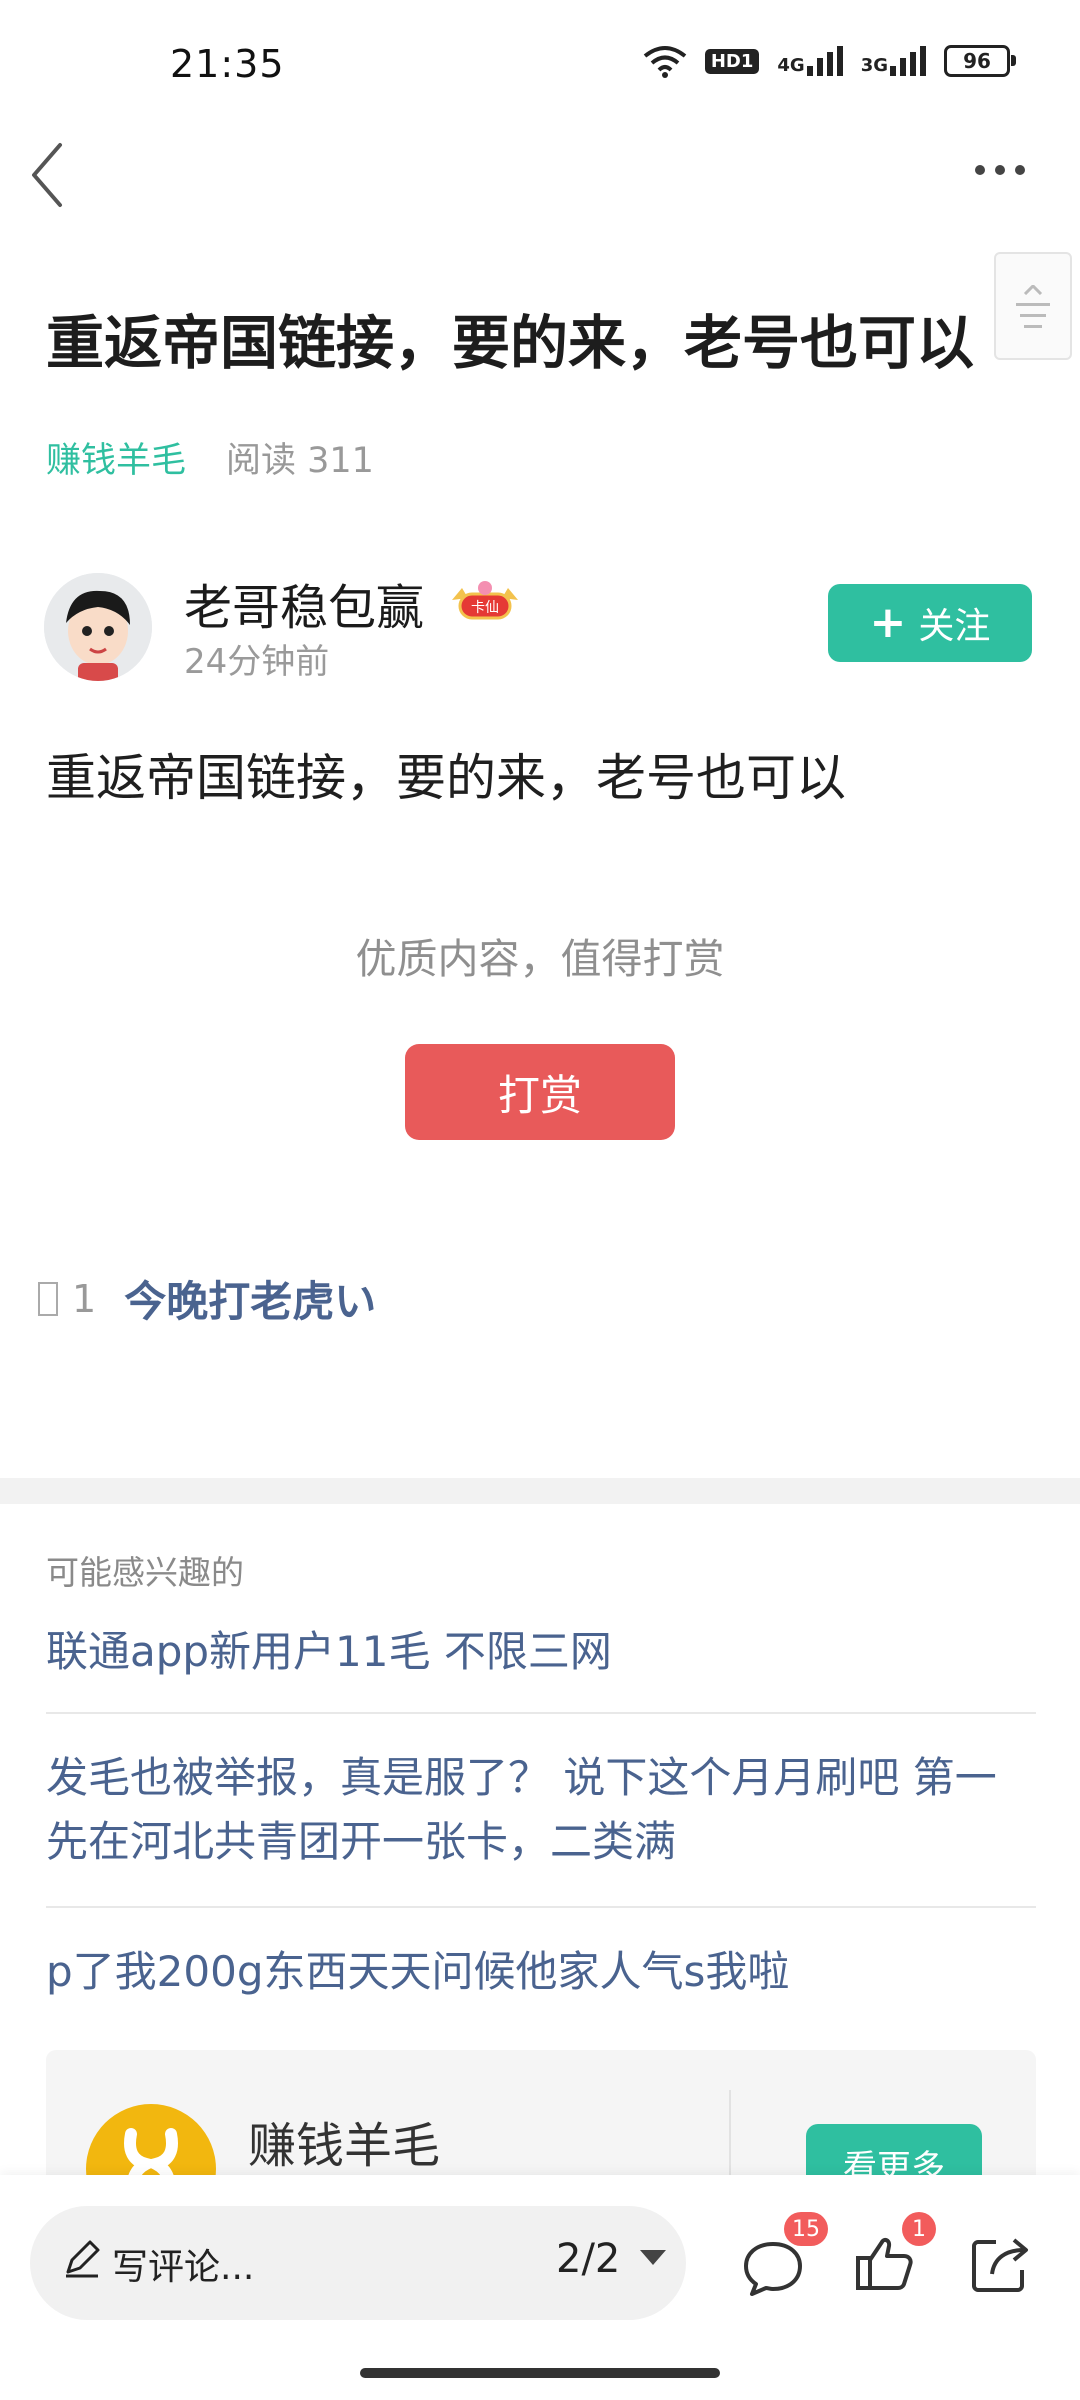  Describe the element at coordinates (540, 2373) in the screenshot. I see `home-indicator` at that location.